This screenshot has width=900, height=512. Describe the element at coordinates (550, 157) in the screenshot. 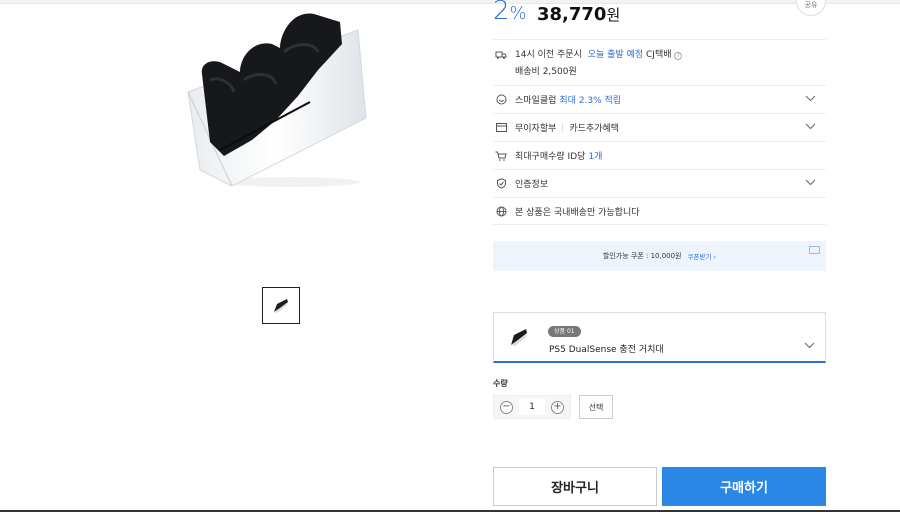

I see `purchase-limit-label: 최대구매수량 ID당` at that location.